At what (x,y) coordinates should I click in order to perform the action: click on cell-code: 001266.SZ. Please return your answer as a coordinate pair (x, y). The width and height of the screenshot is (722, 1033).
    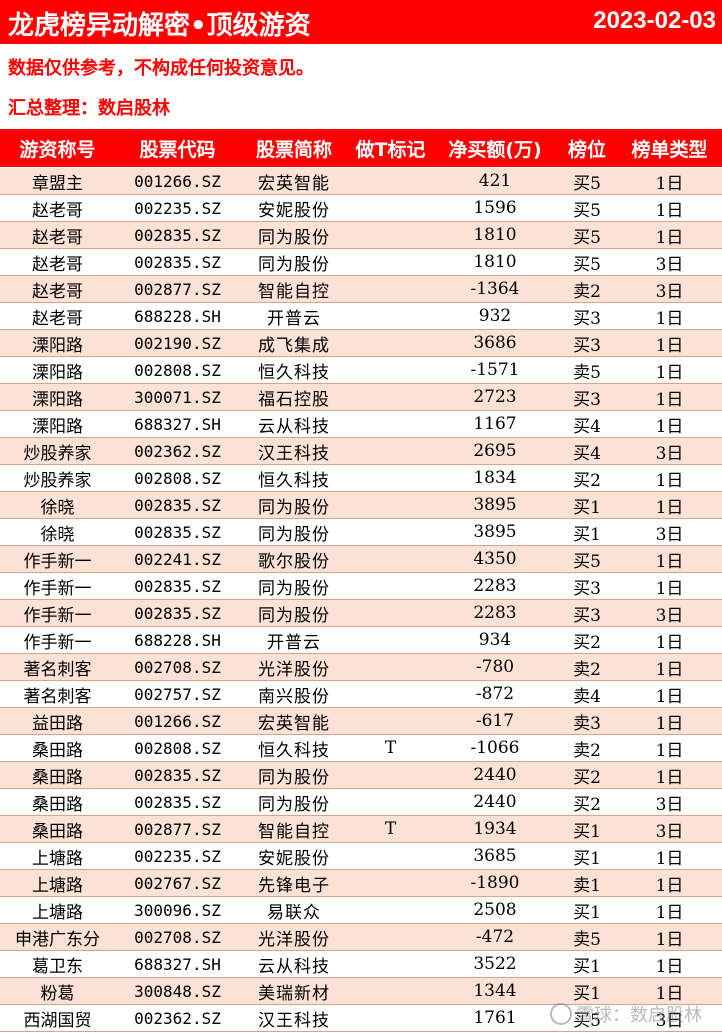
    Looking at the image, I should click on (177, 181).